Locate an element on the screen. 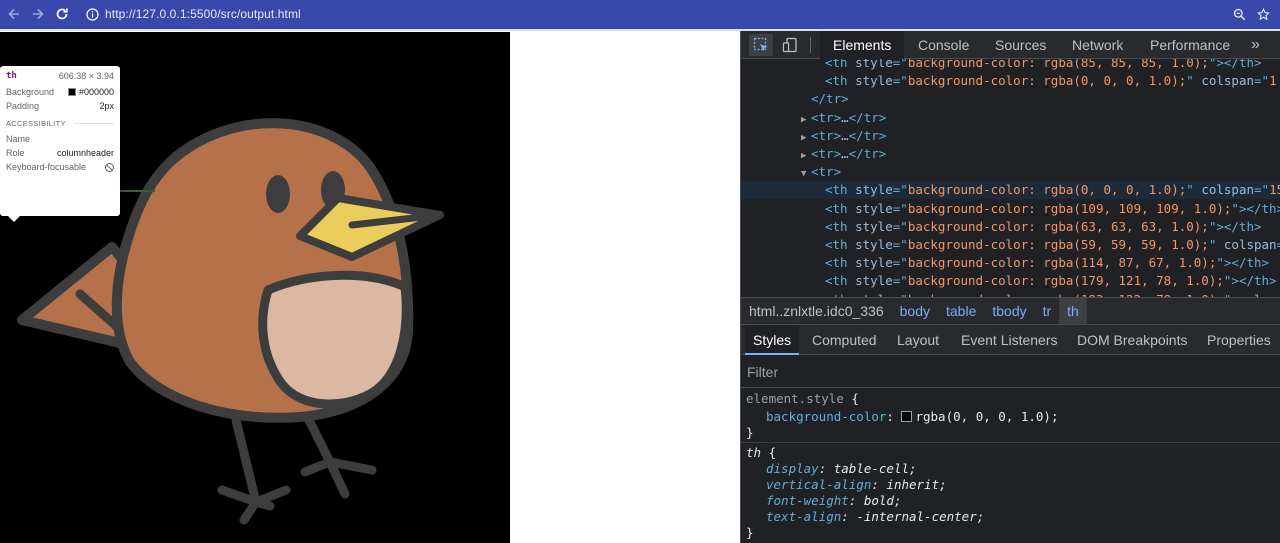 This screenshot has width=1280, height=543. inspect-element-button is located at coordinates (761, 45).